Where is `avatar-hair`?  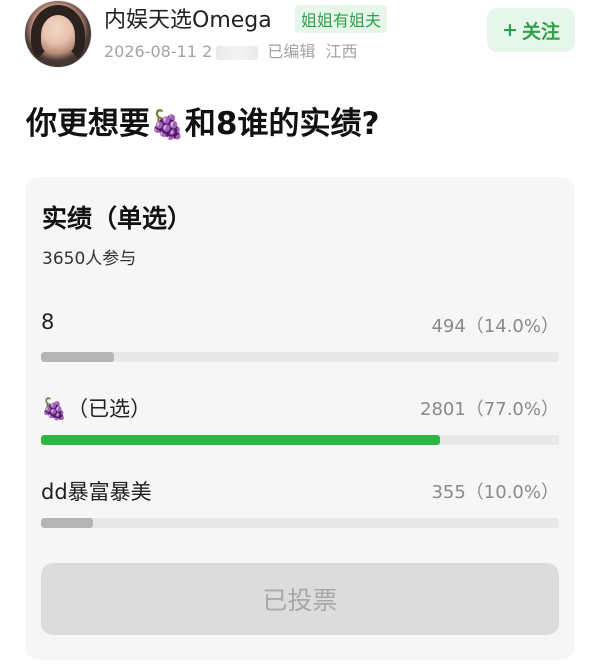 avatar-hair is located at coordinates (58, 35).